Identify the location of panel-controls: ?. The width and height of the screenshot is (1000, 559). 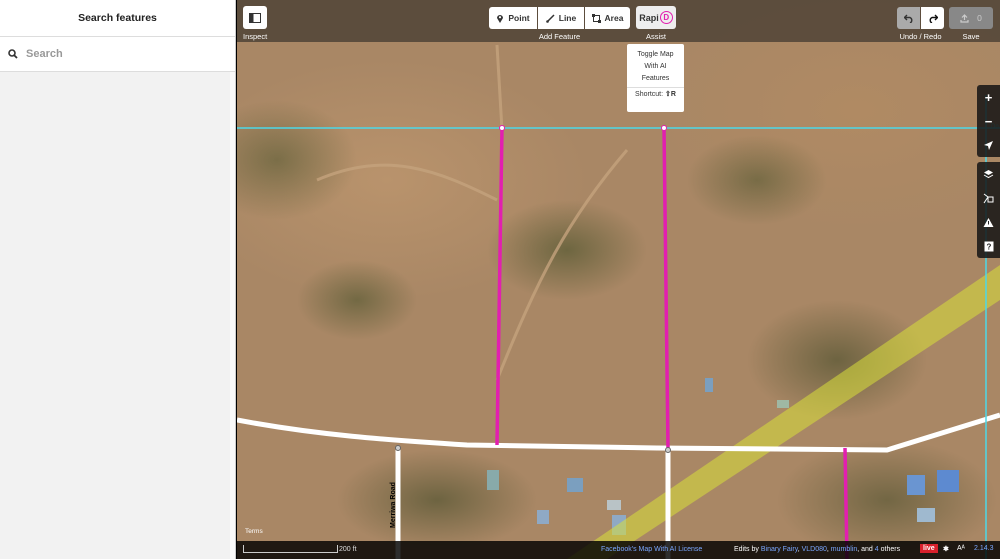
(988, 210).